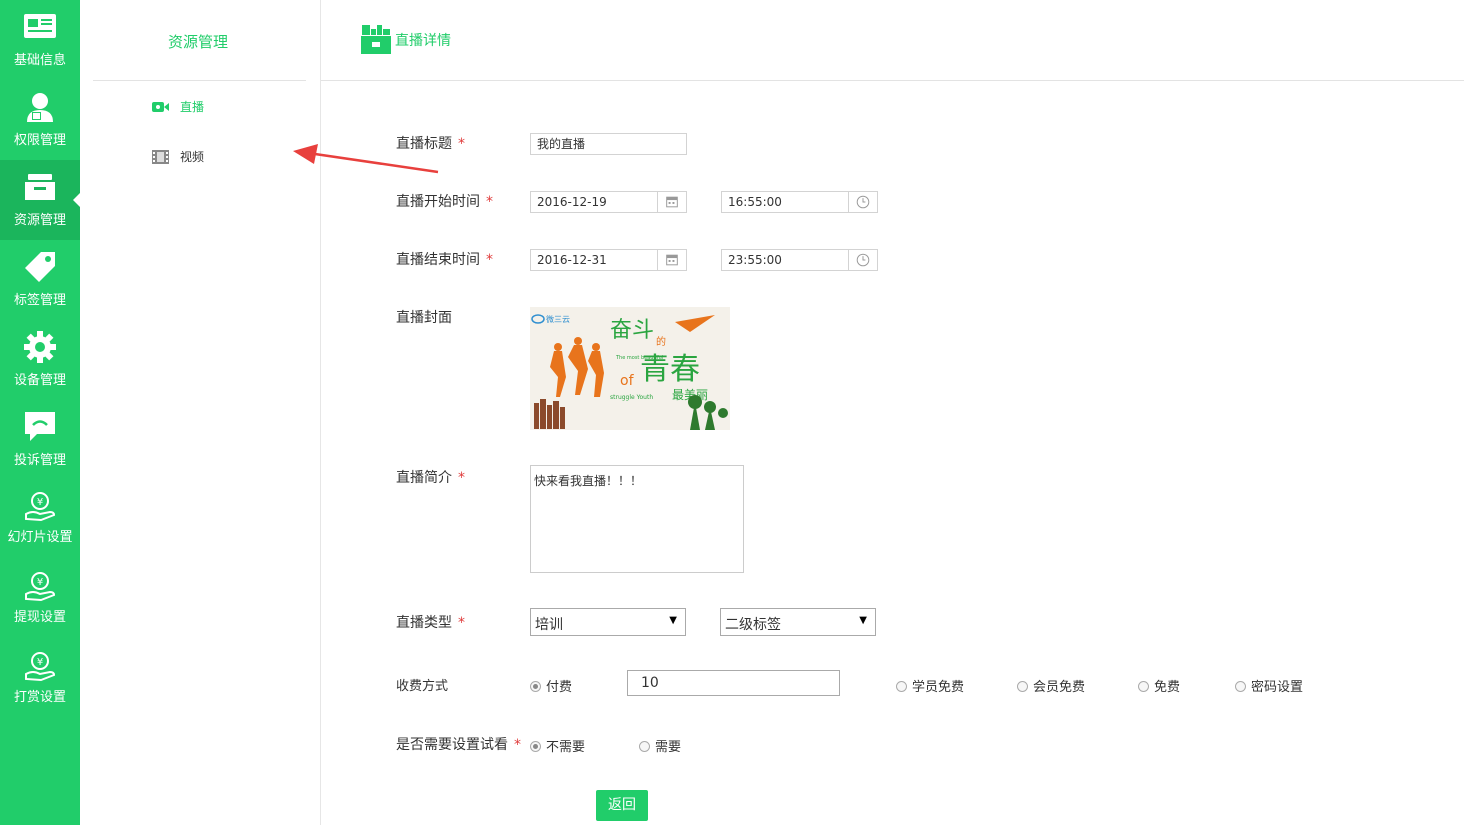  Describe the element at coordinates (423, 41) in the screenshot. I see `page-title: 直播详情` at that location.